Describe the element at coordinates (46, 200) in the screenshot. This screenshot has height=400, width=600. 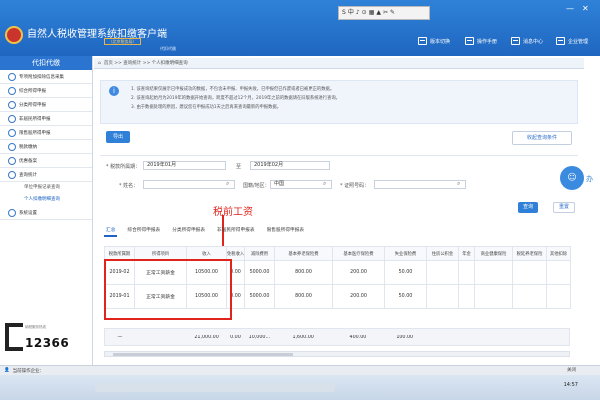
I see `sidebar-subitem-personal-detail: 个人扣缴明细查询` at that location.